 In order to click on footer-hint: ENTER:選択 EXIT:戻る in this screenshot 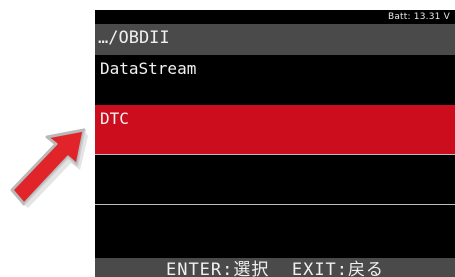, I will do `click(275, 268)`.